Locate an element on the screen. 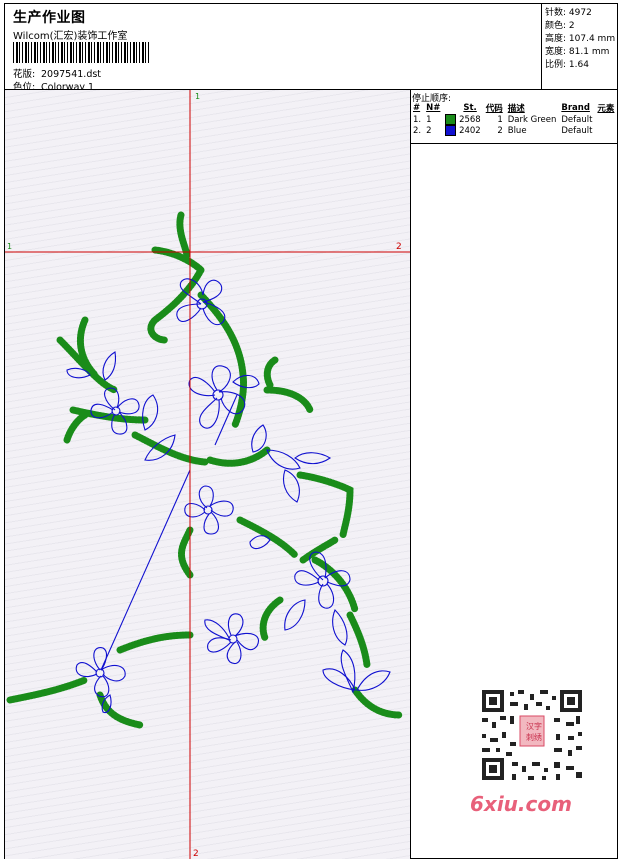 The image size is (620, 863). row-n: 1 is located at coordinates (429, 119).